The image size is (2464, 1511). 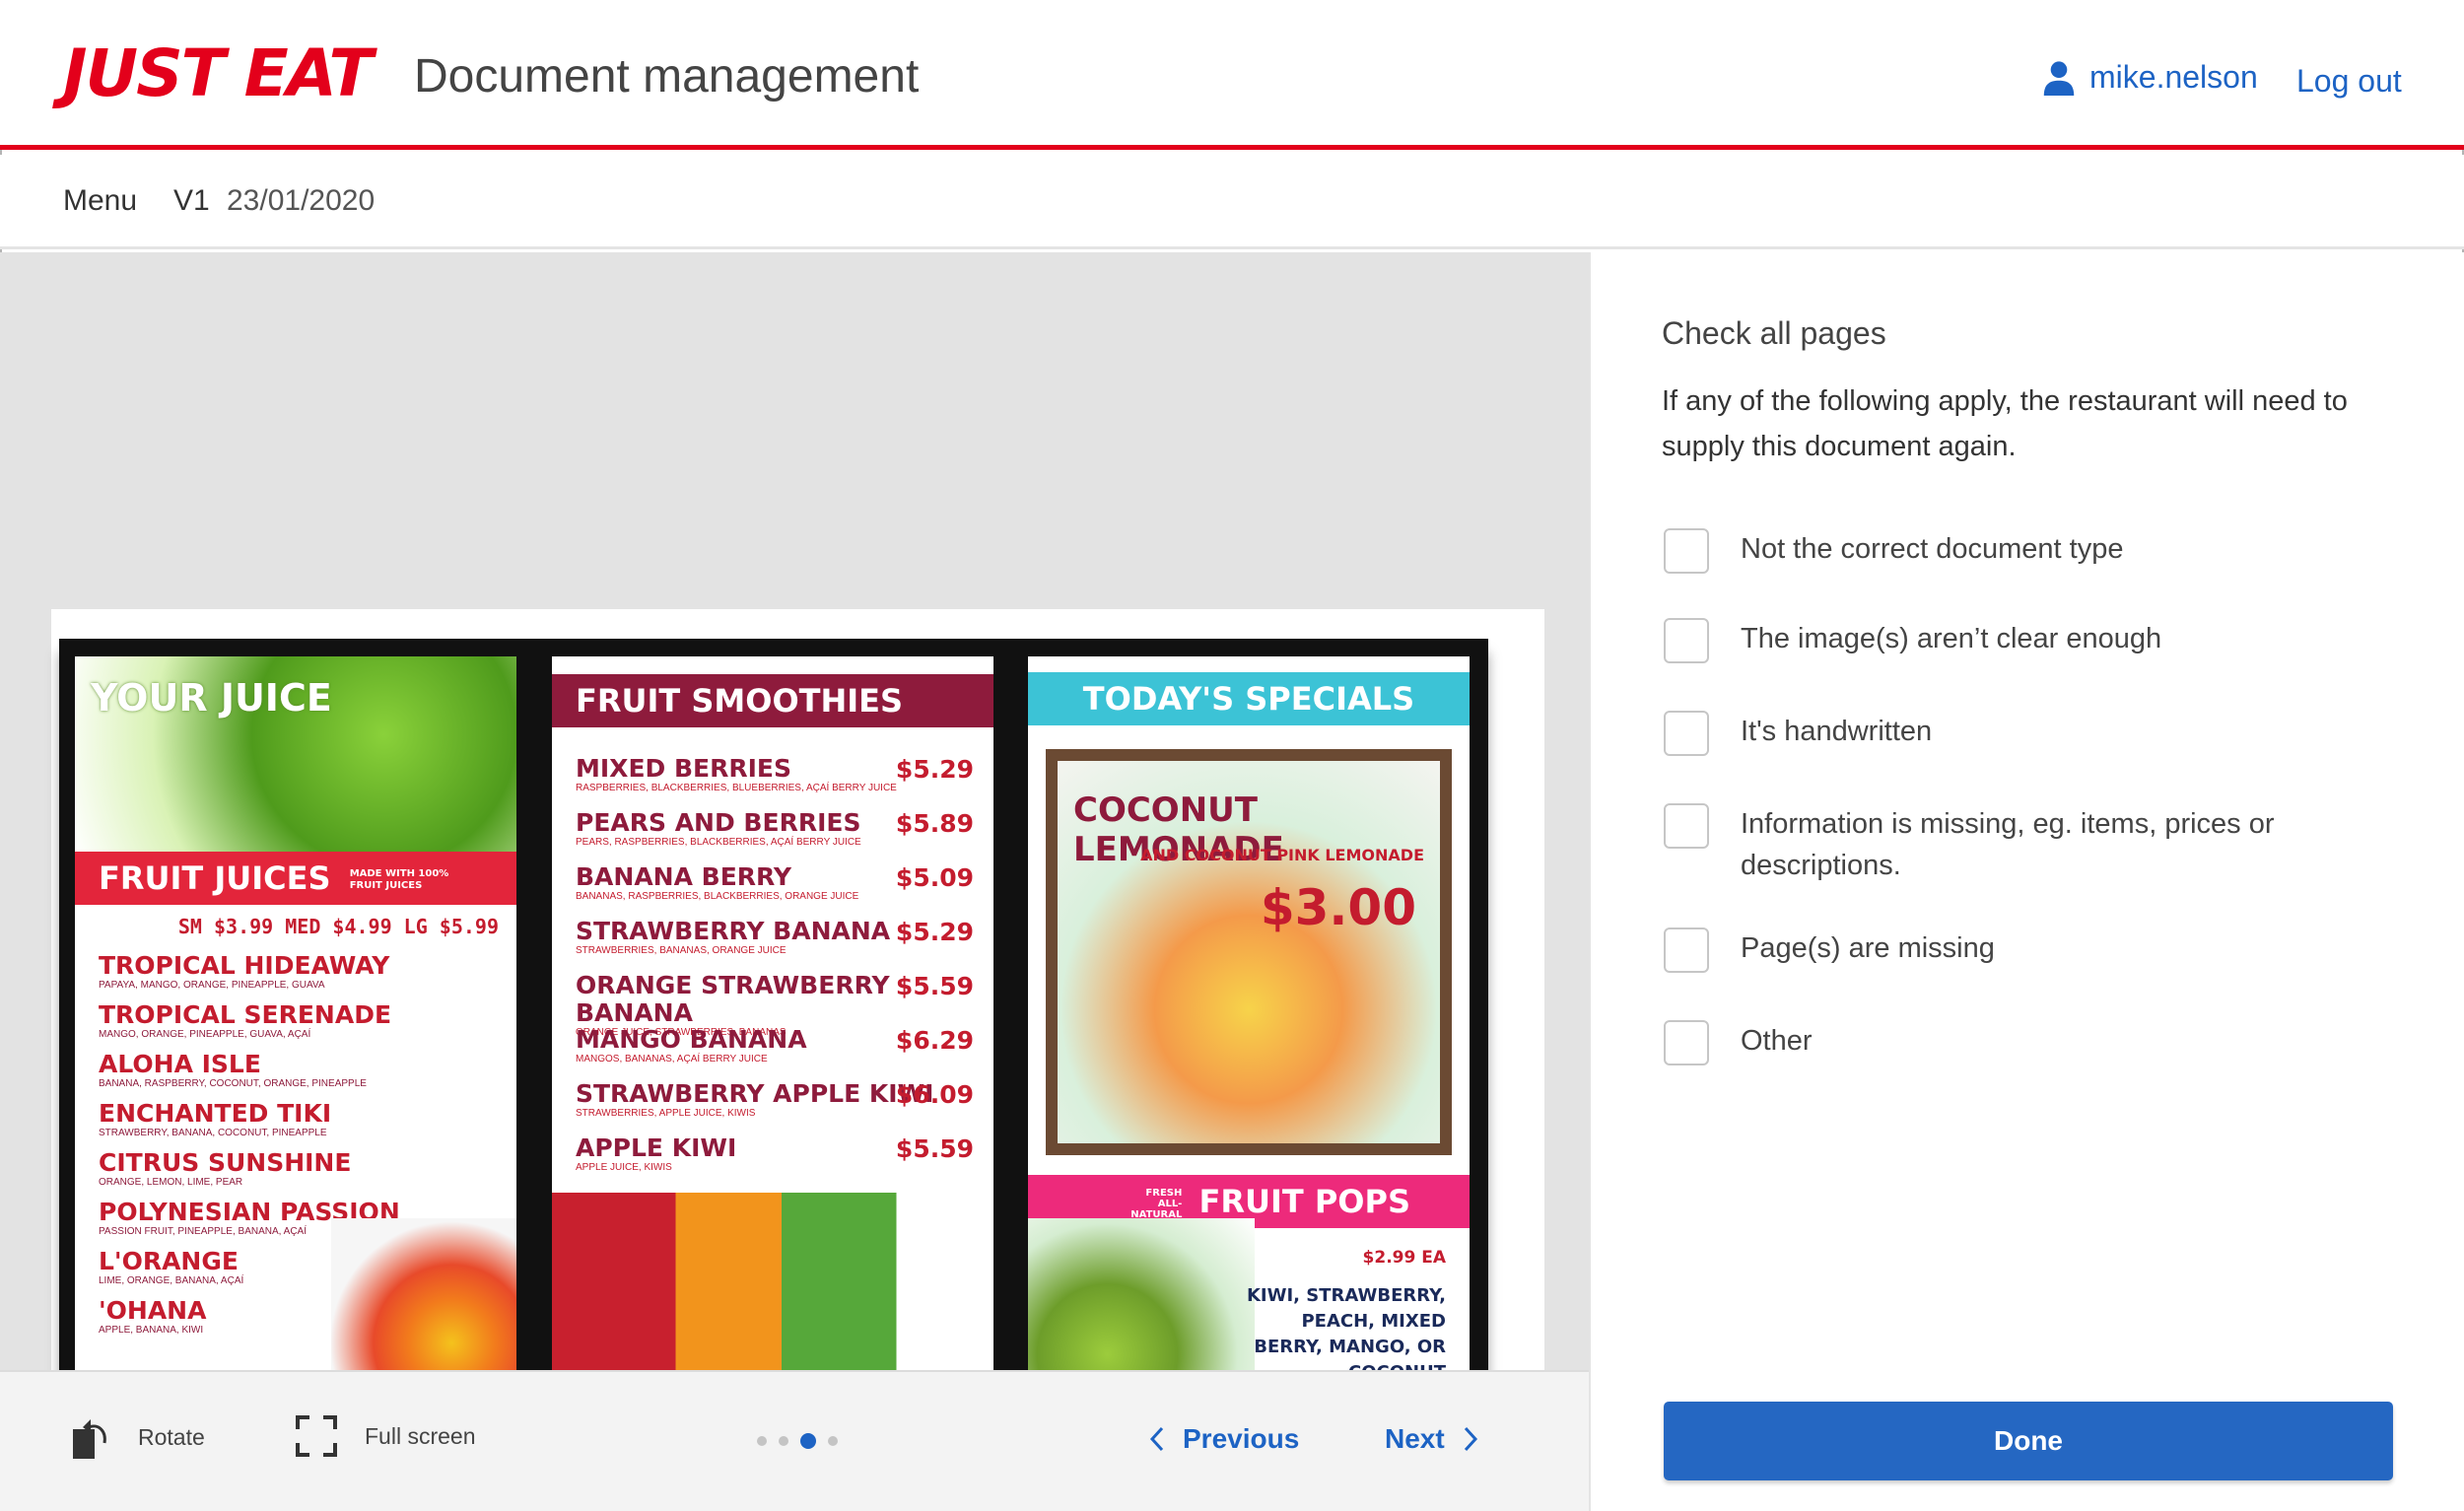 I want to click on item-desc: MANGO, ORANGE, PINEAPPLE, GUAVA, AÇAÍ, so click(x=205, y=1034).